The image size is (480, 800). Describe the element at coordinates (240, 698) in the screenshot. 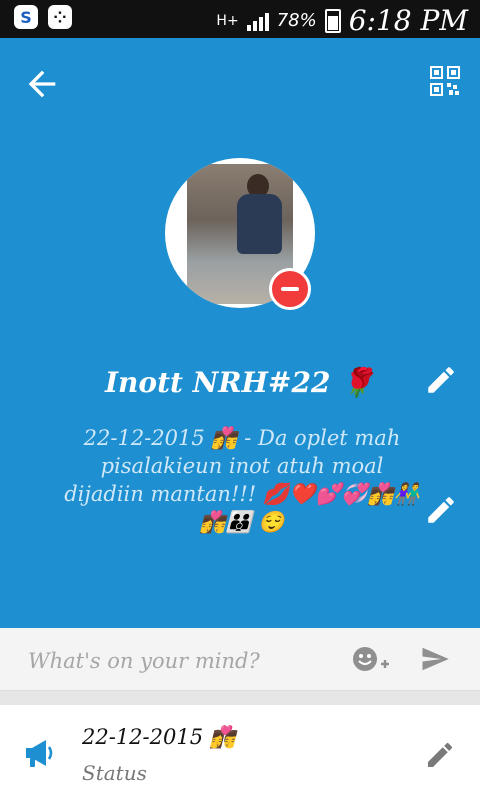

I see `divider` at that location.